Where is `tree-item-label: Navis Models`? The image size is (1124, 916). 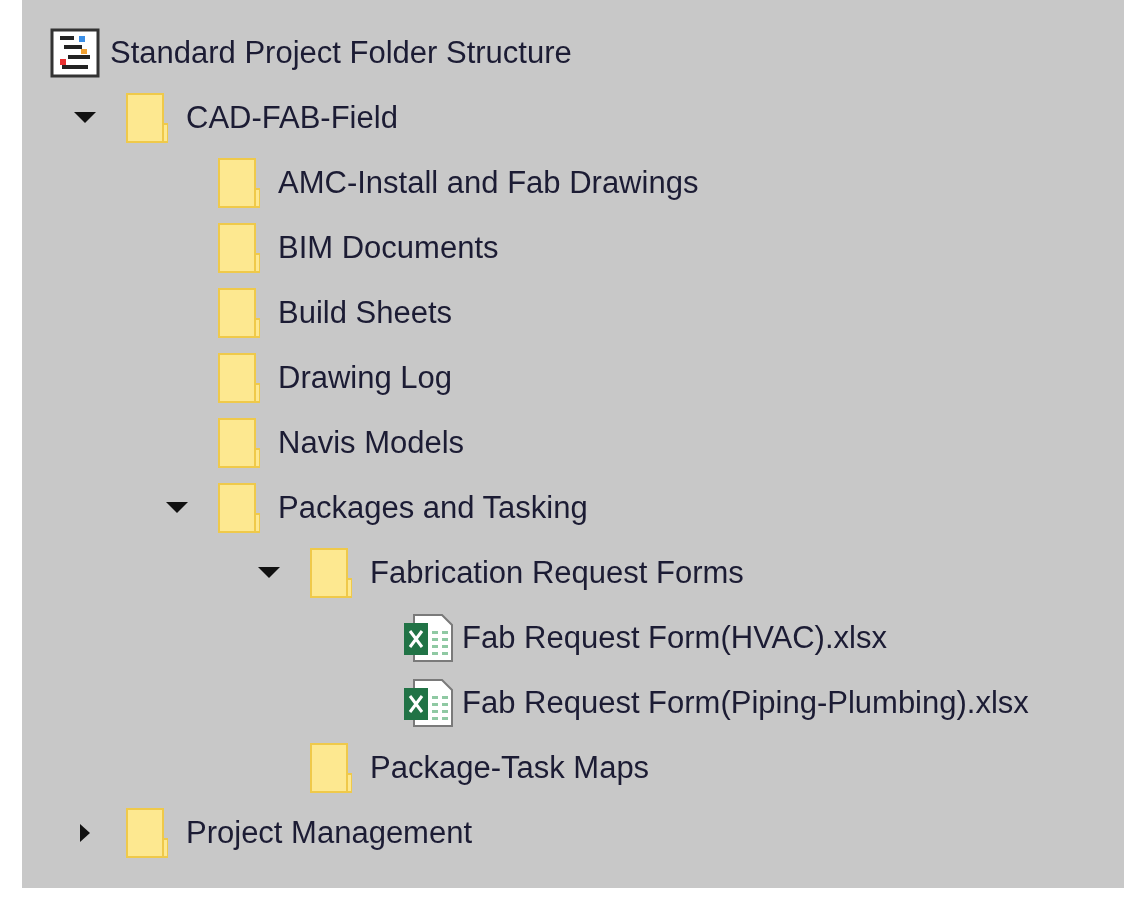 tree-item-label: Navis Models is located at coordinates (371, 442).